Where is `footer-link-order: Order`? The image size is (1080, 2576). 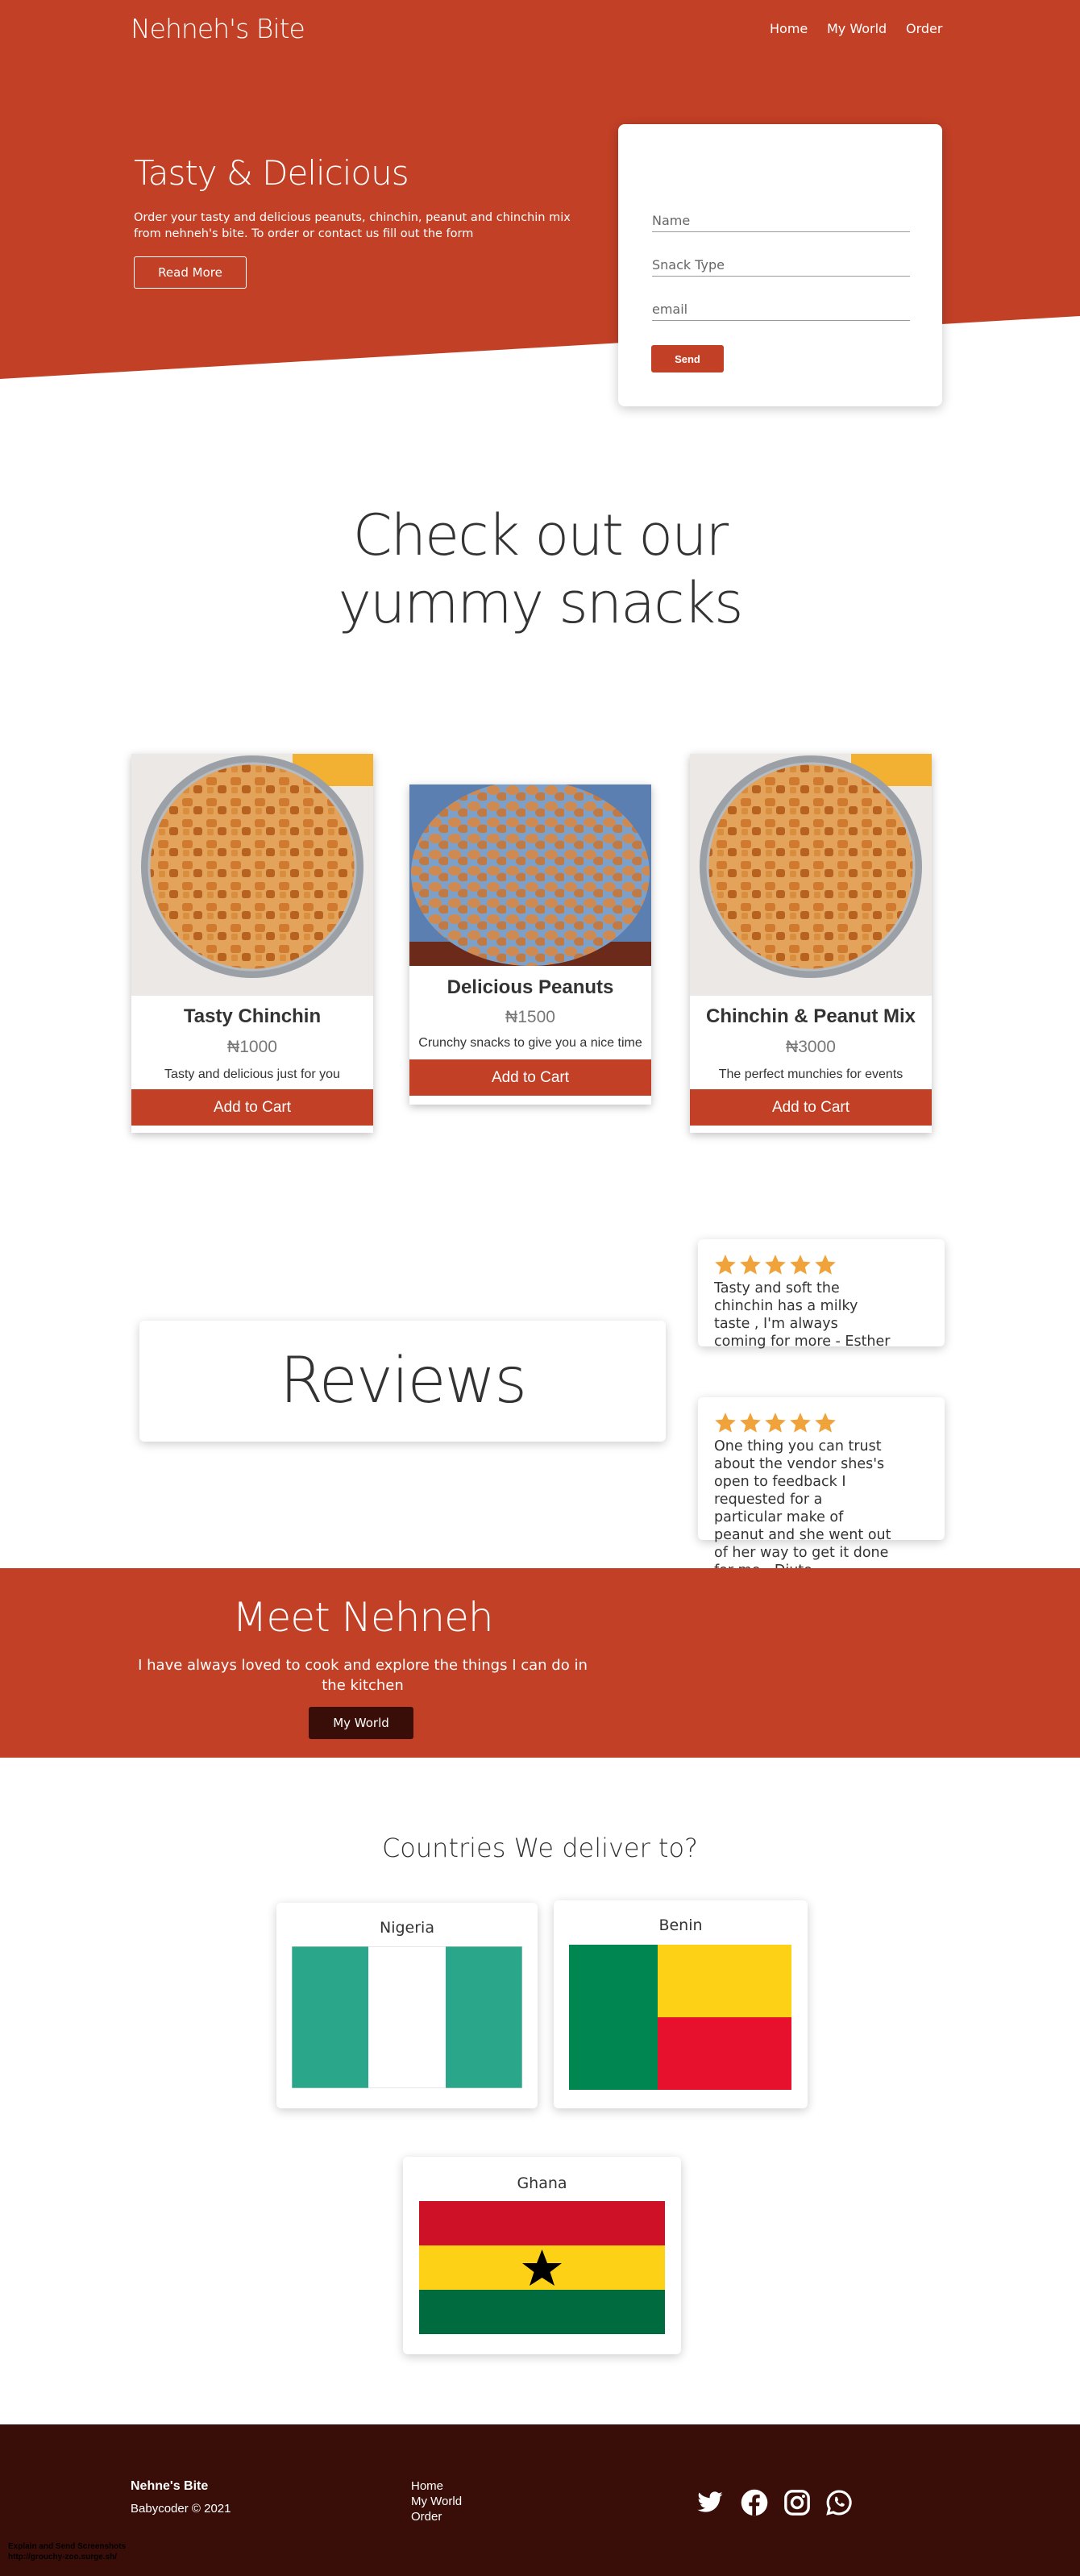
footer-link-order: Order is located at coordinates (426, 2517).